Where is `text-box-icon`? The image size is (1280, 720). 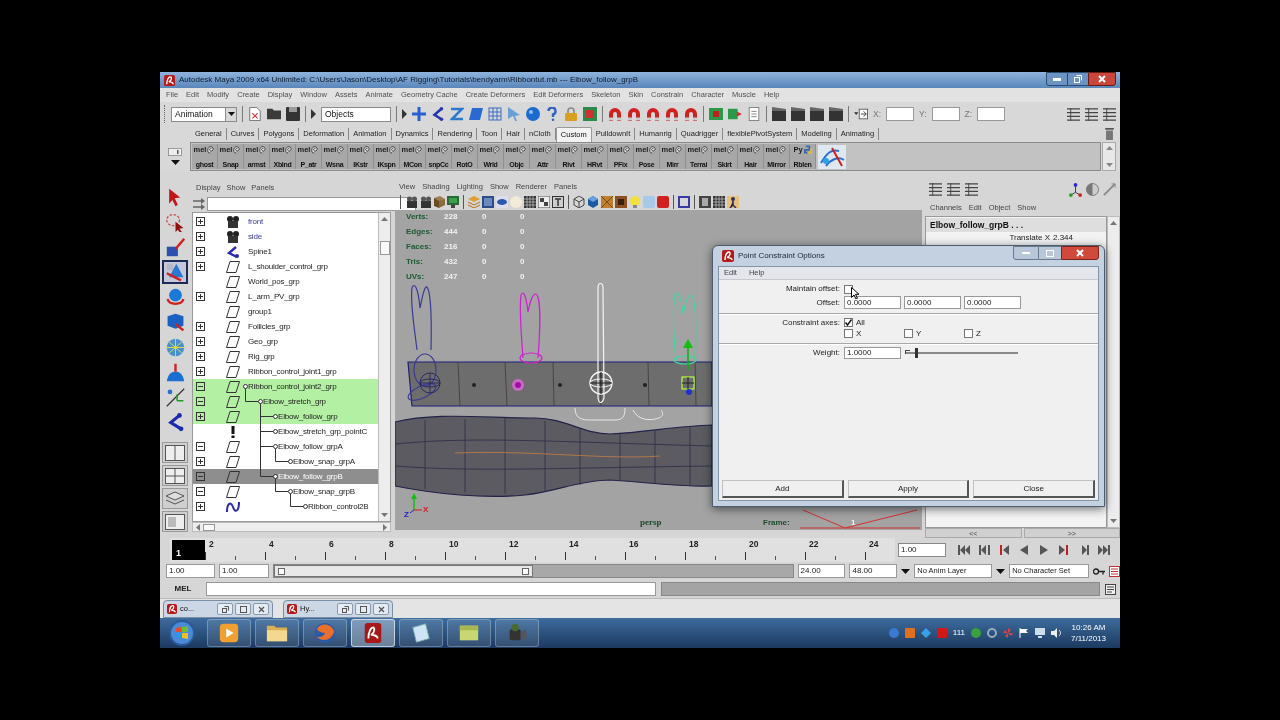
text-box-icon is located at coordinates (558, 201).